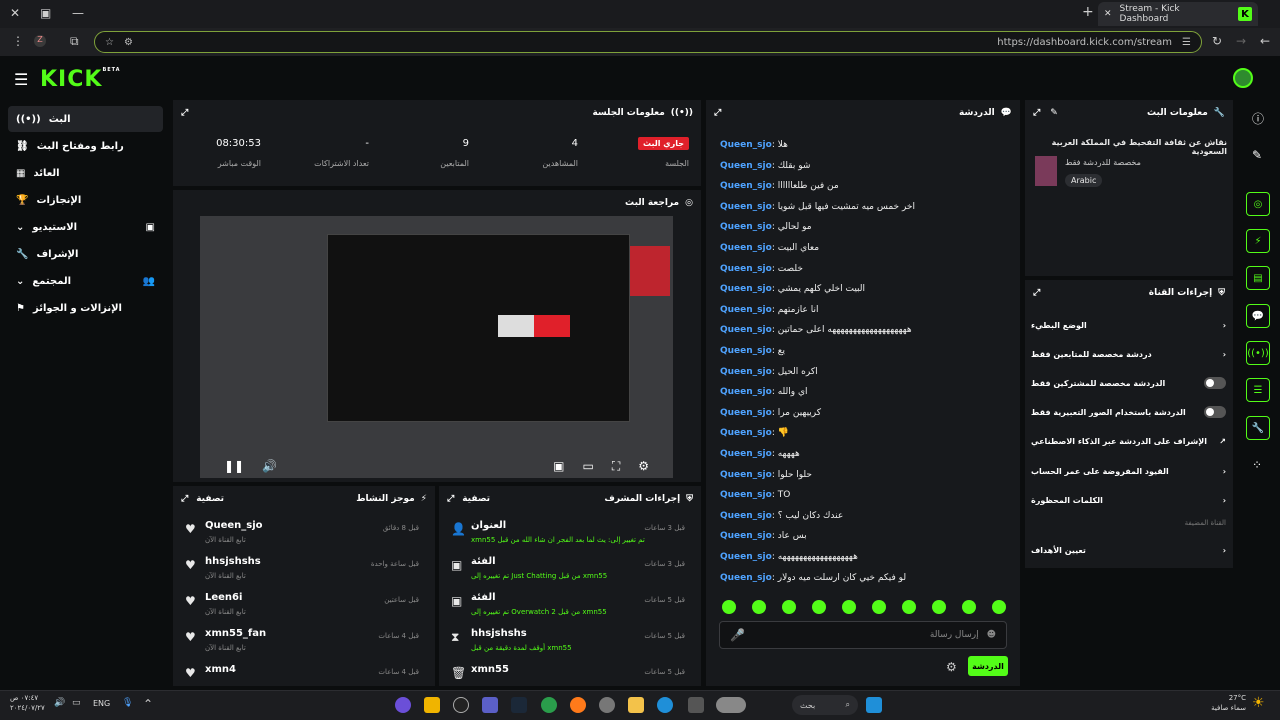  What do you see at coordinates (1258, 353) in the screenshot?
I see `rail-button-live: ((•))` at bounding box center [1258, 353].